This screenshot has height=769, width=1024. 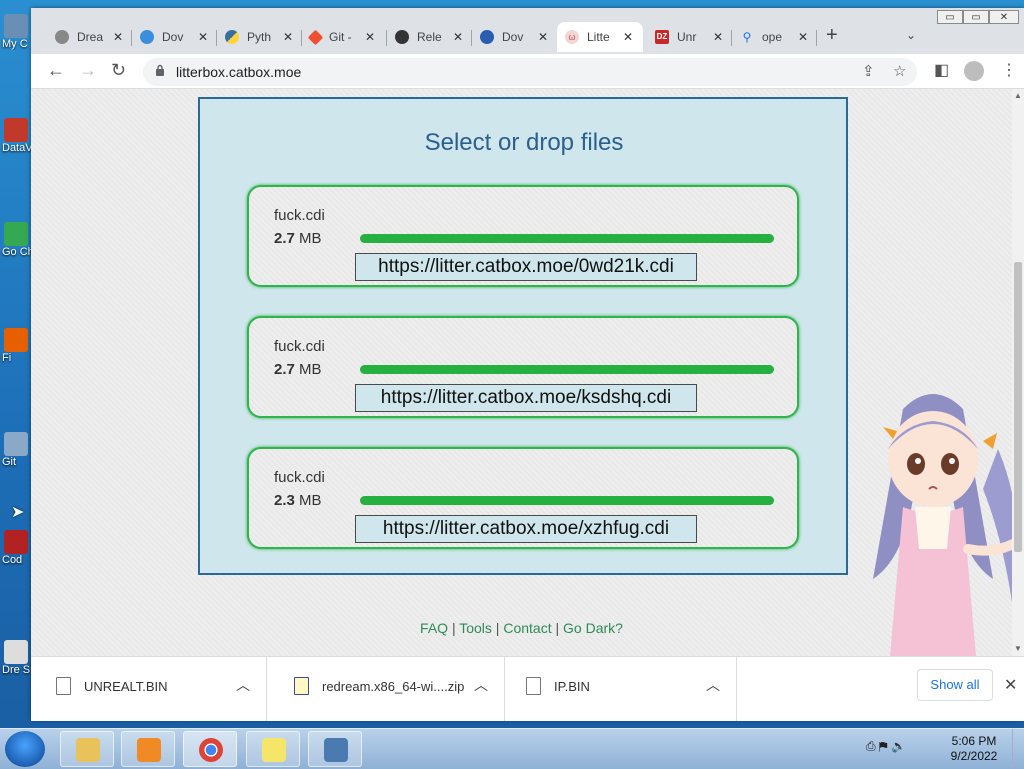 What do you see at coordinates (662, 37) in the screenshot?
I see `dz-icon: DZ` at bounding box center [662, 37].